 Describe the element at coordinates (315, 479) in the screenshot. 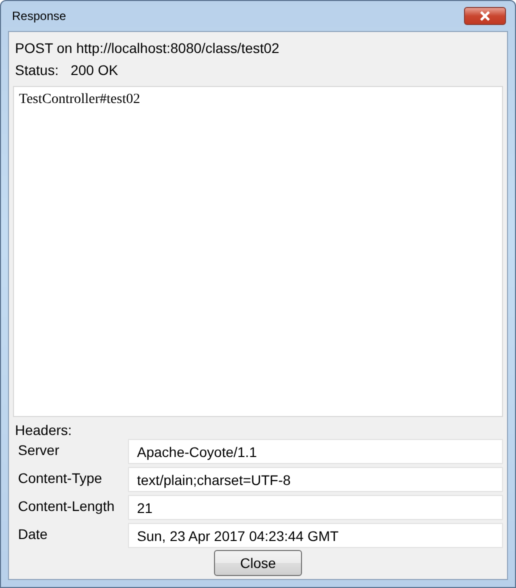

I see `header-value-field: text/plain;charset=UTF-8` at that location.